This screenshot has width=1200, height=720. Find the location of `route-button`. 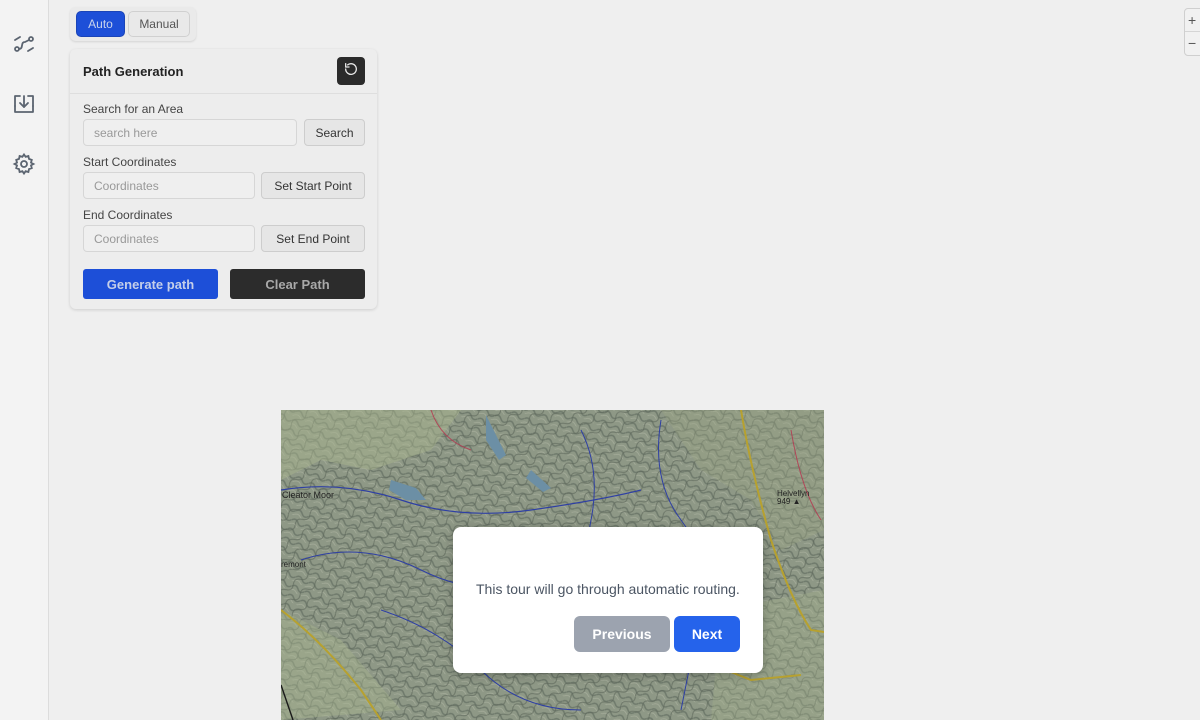

route-button is located at coordinates (24, 46).